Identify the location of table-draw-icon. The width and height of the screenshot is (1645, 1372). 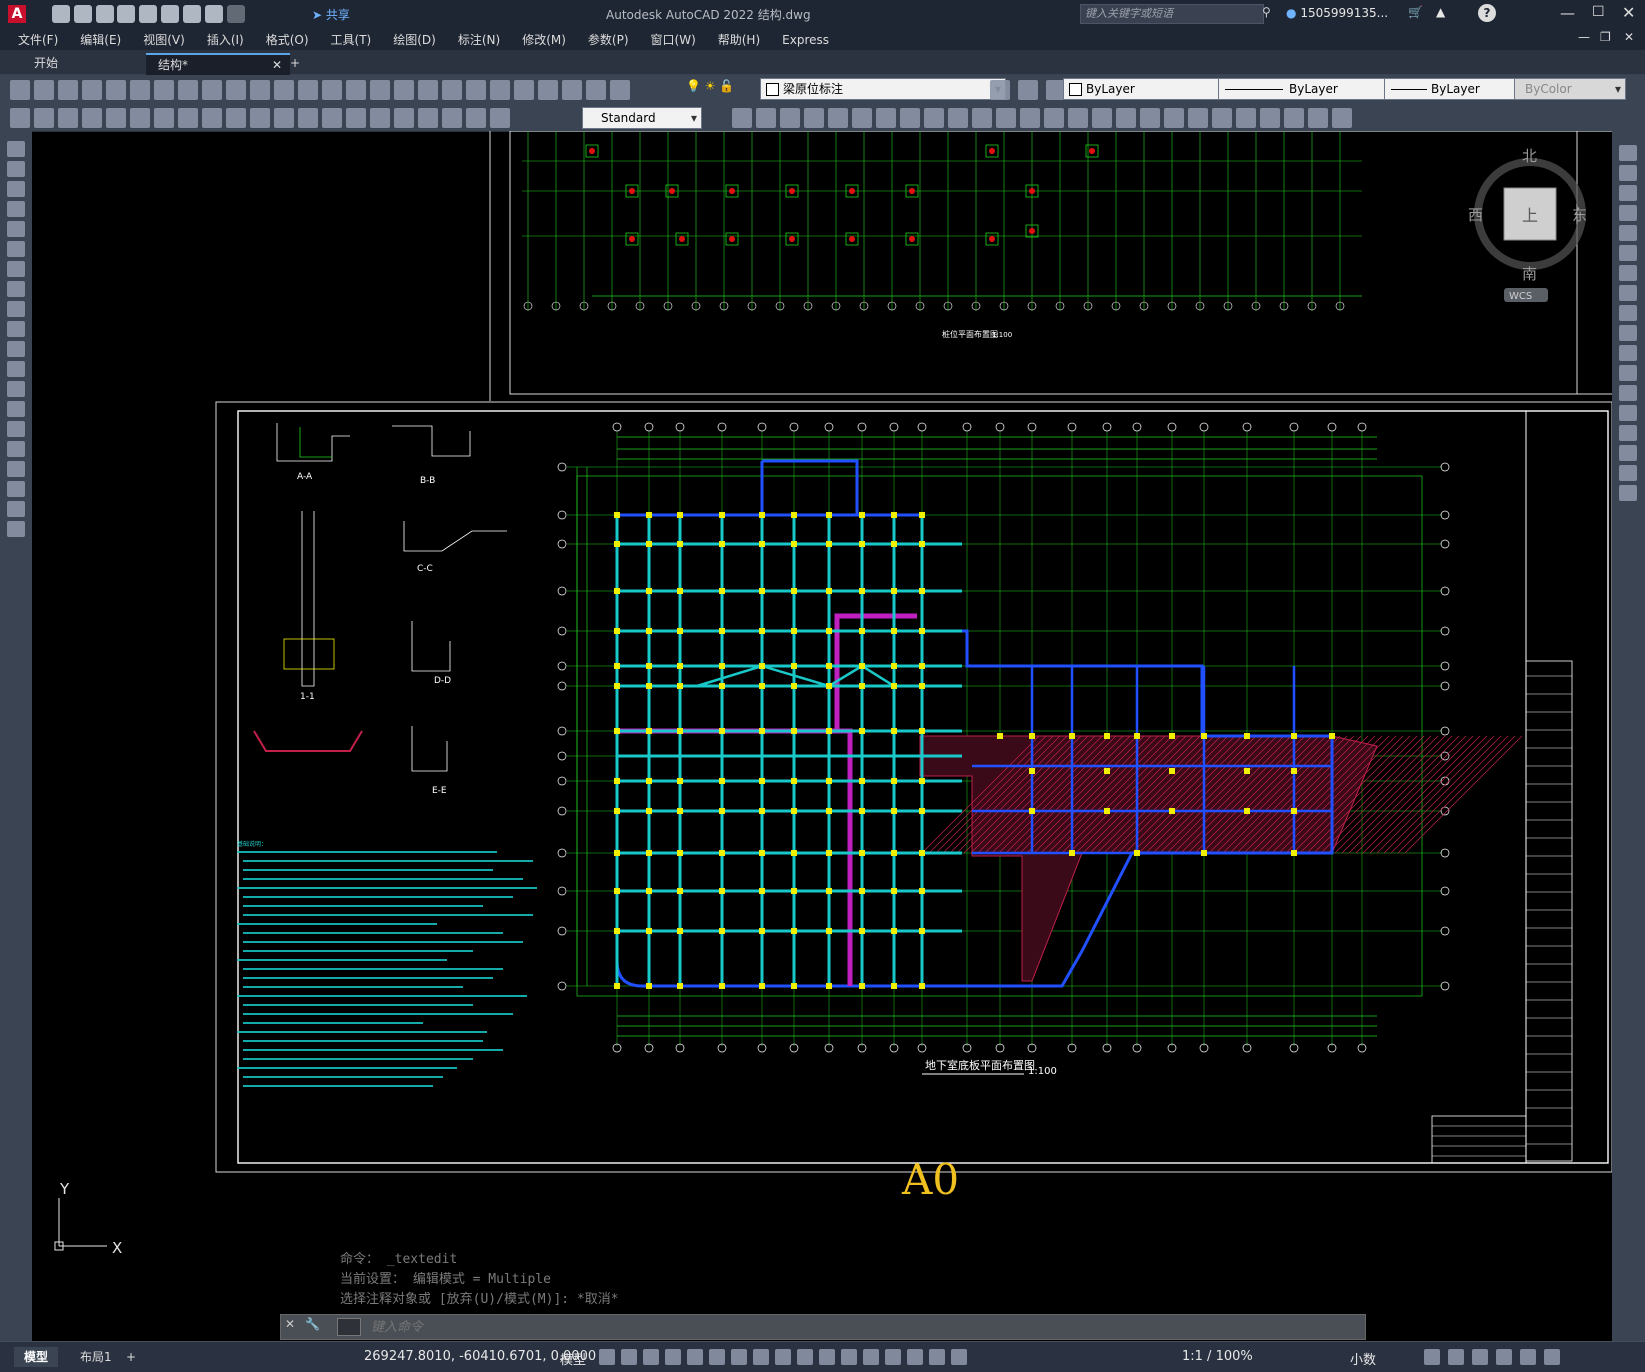
(16, 489).